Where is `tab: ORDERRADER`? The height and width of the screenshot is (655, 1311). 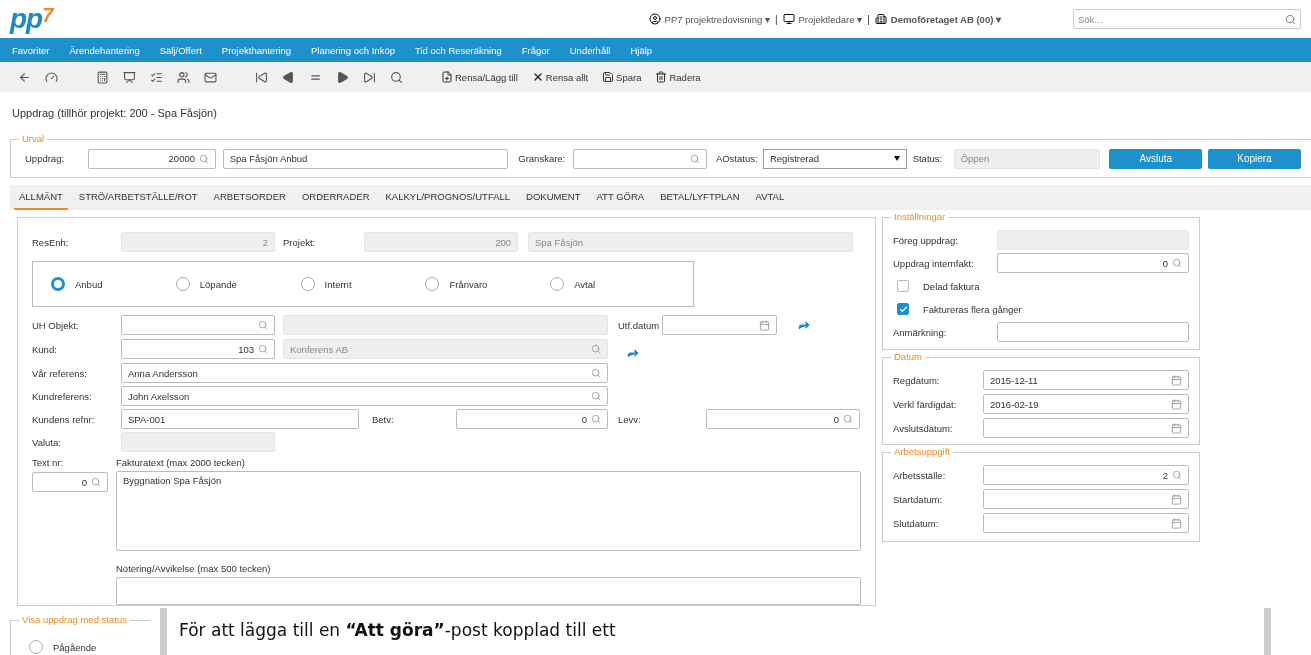
tab: ORDERRADER is located at coordinates (335, 197).